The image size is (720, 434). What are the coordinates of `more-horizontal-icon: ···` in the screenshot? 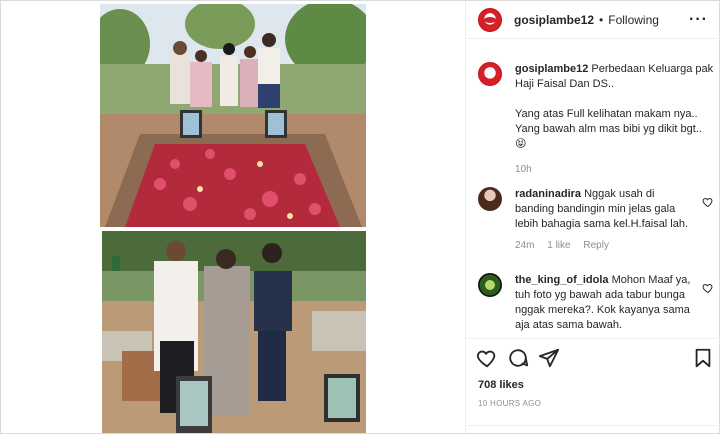 It's located at (698, 20).